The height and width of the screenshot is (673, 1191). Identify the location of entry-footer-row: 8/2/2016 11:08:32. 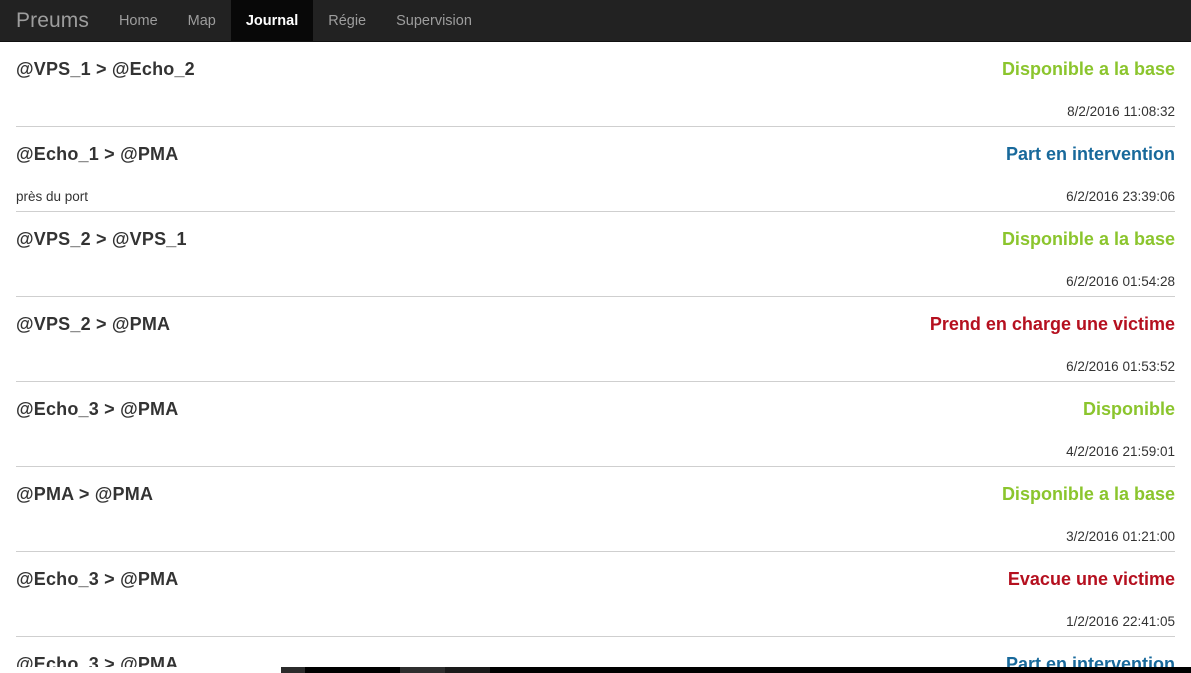
(595, 112).